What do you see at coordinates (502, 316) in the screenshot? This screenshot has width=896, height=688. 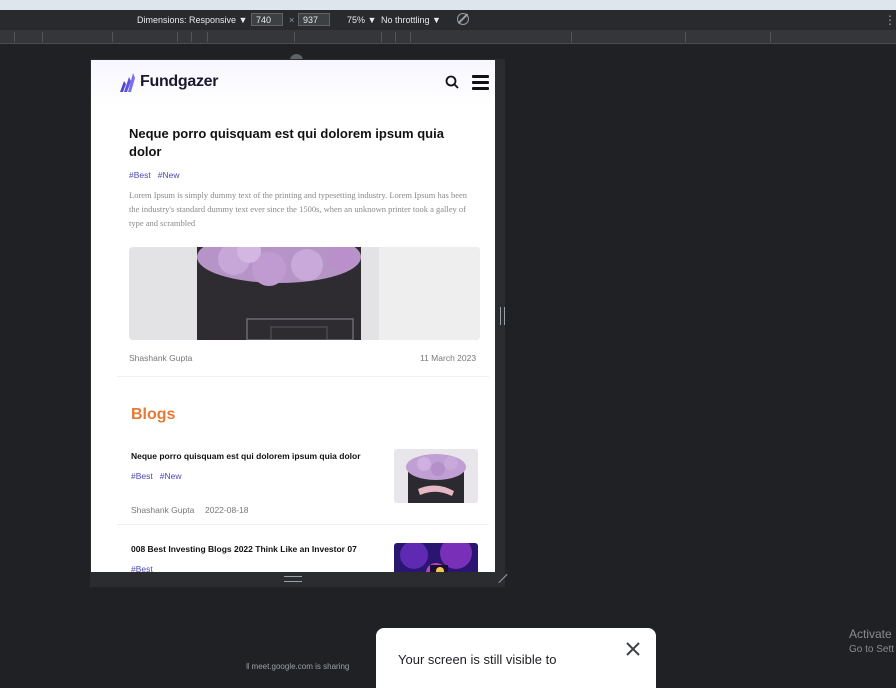 I see `resize-handle-right` at bounding box center [502, 316].